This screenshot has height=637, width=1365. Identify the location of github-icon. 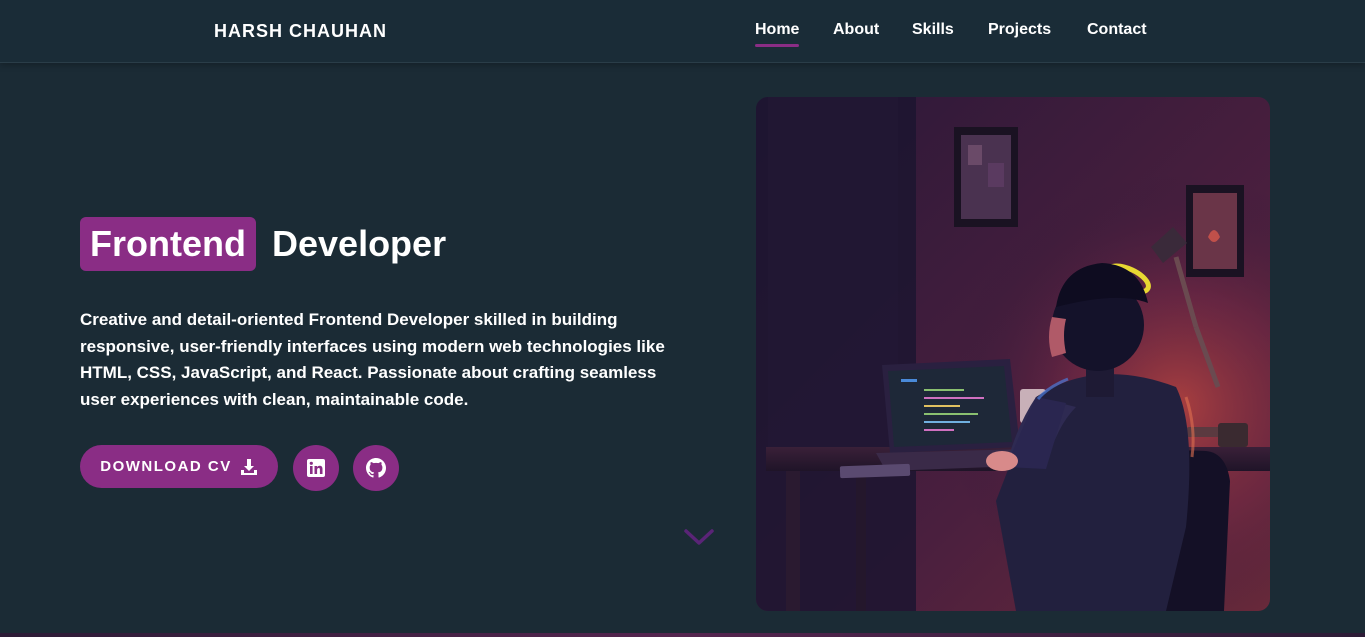
(376, 468).